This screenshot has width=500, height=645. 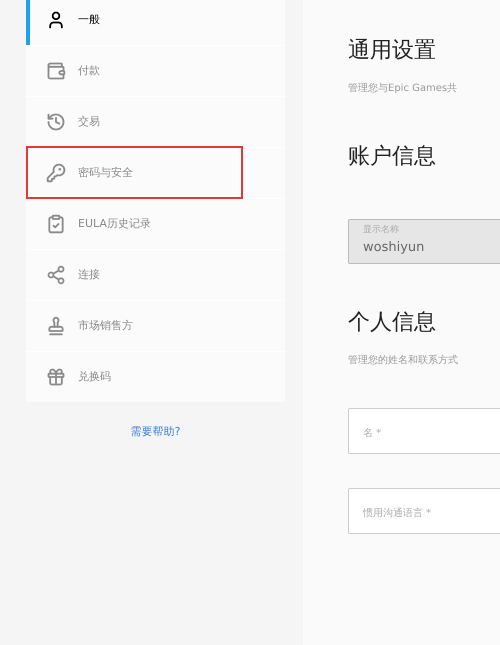 What do you see at coordinates (394, 247) in the screenshot?
I see `field-value: woshiyun` at bounding box center [394, 247].